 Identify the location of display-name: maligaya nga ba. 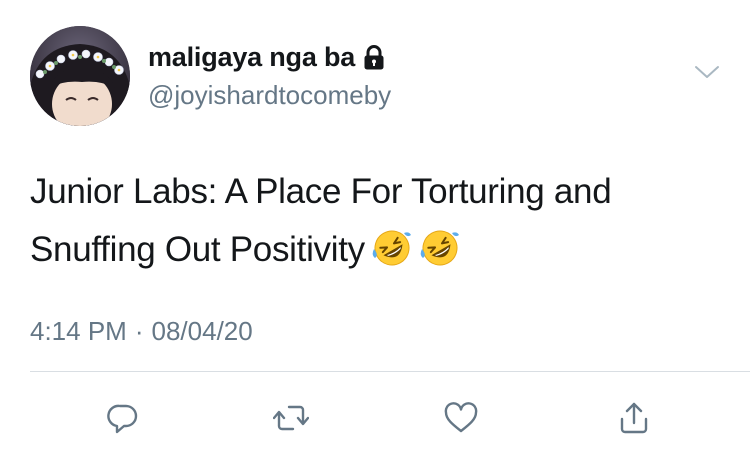
(251, 57).